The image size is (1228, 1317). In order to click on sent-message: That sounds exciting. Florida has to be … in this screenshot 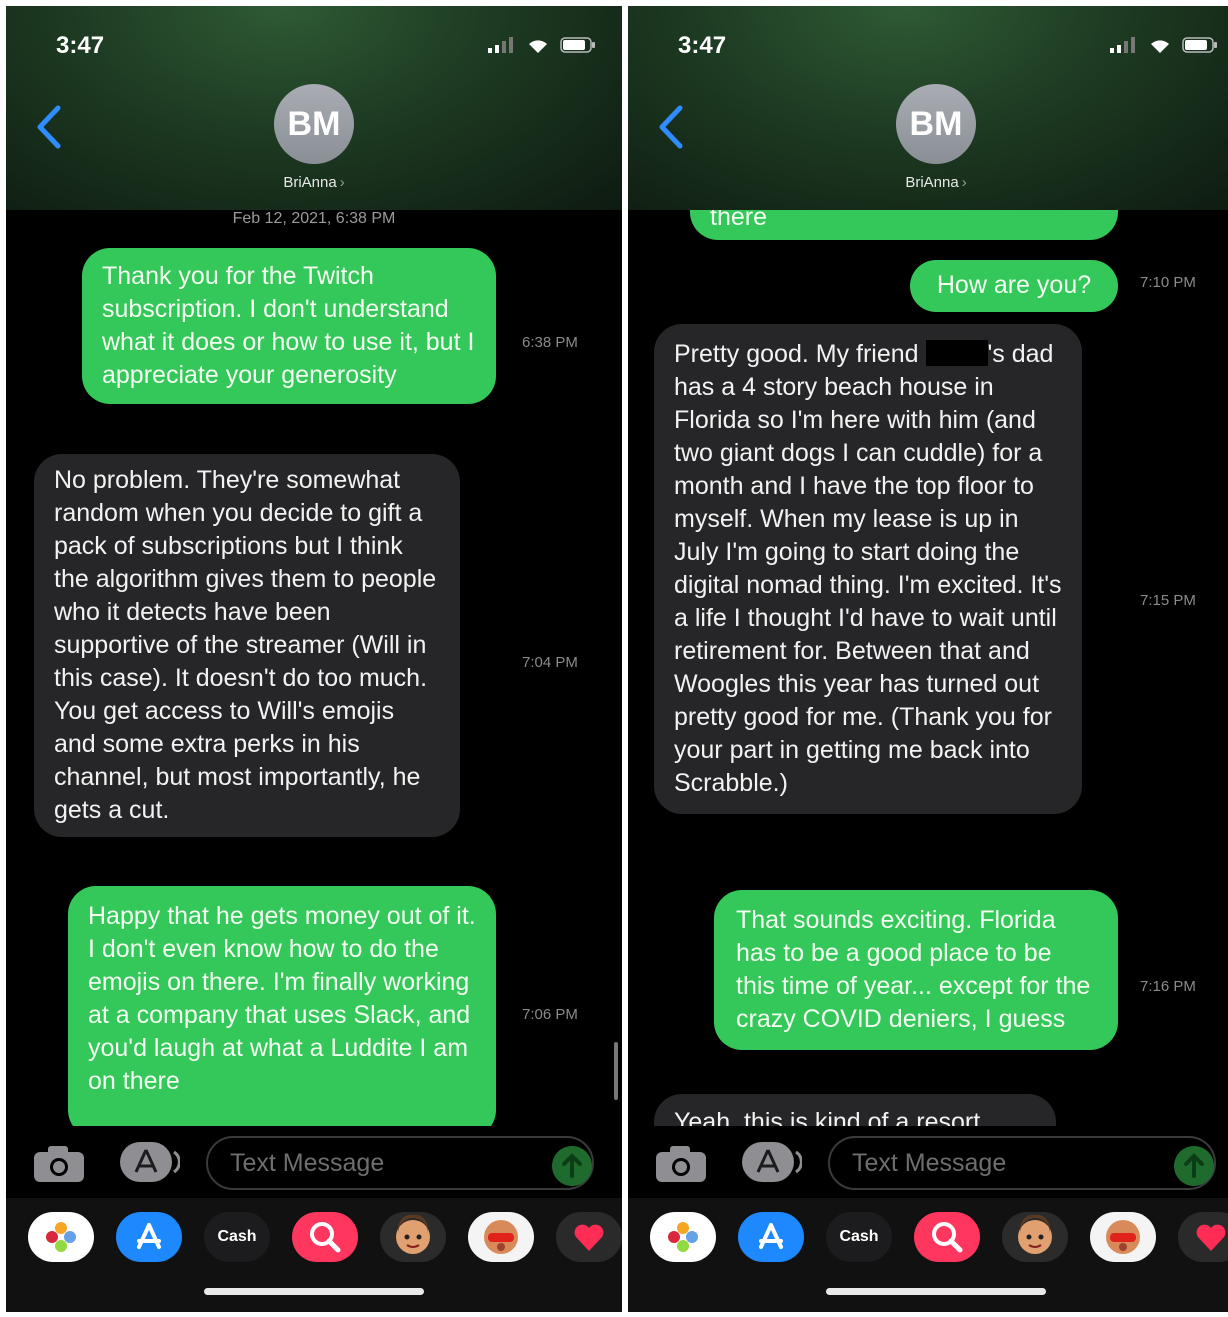, I will do `click(916, 970)`.